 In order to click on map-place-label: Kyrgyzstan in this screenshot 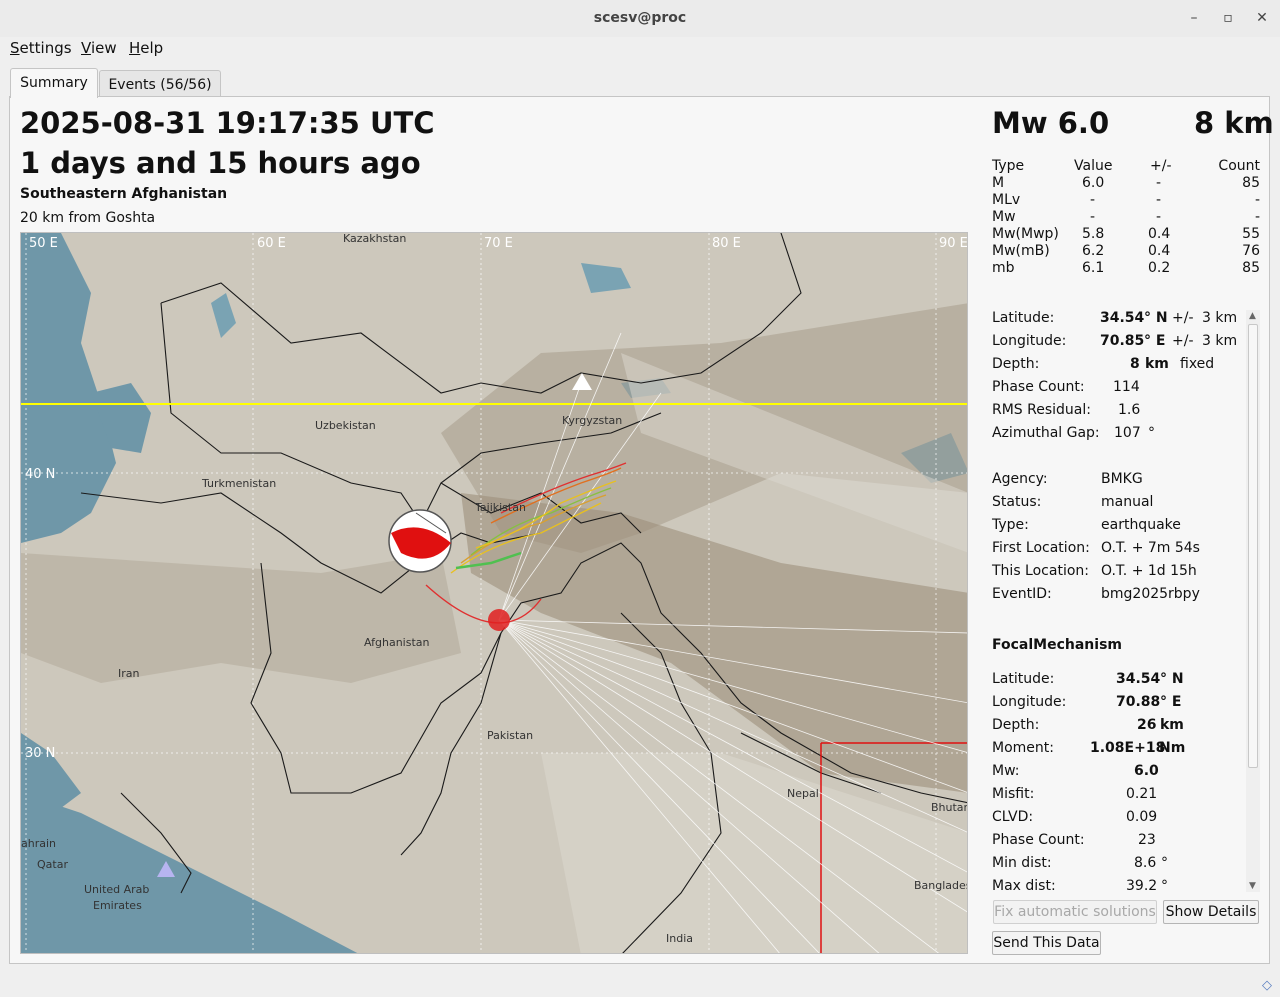, I will do `click(592, 420)`.